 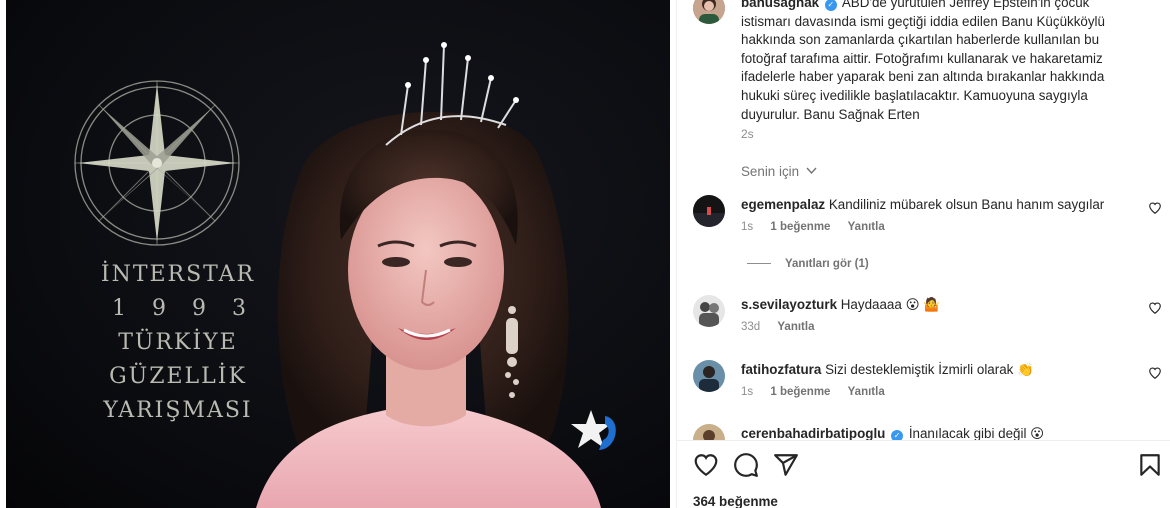 I want to click on actions-divider, so click(x=923, y=440).